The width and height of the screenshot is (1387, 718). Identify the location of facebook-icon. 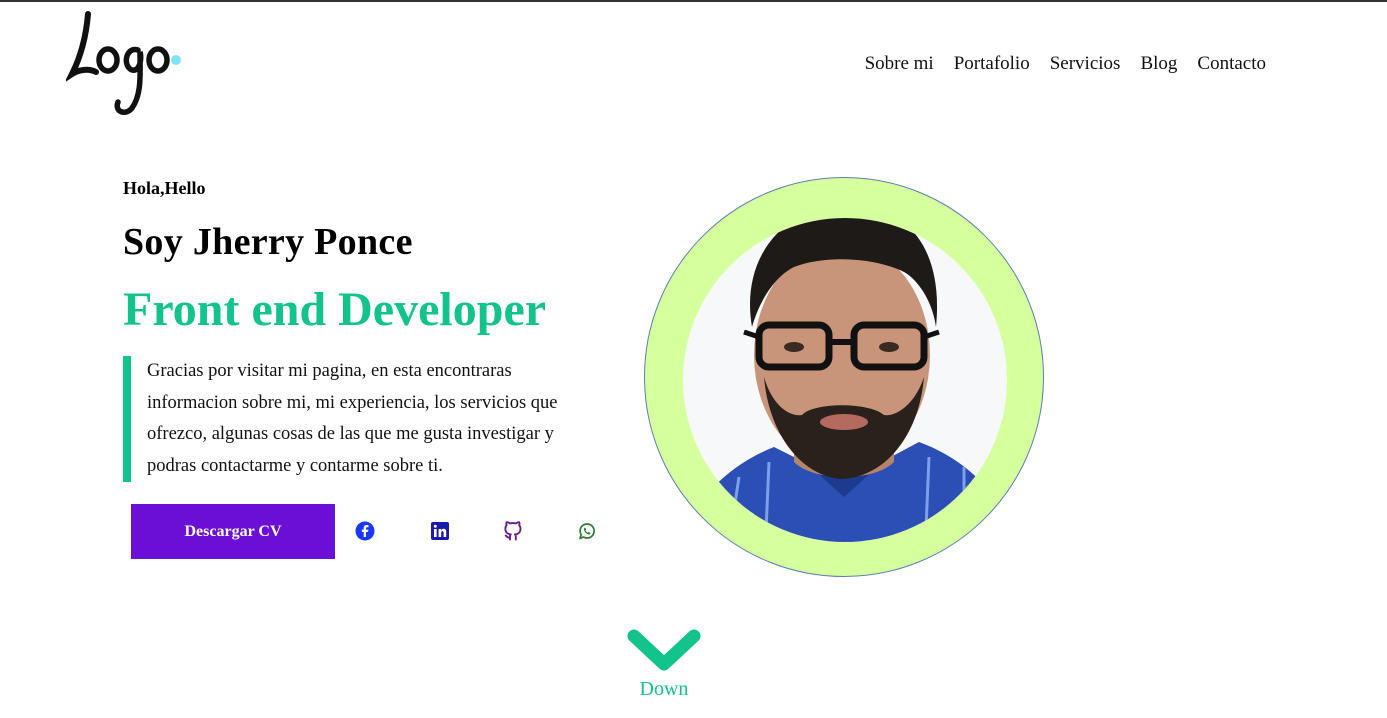
(365, 531).